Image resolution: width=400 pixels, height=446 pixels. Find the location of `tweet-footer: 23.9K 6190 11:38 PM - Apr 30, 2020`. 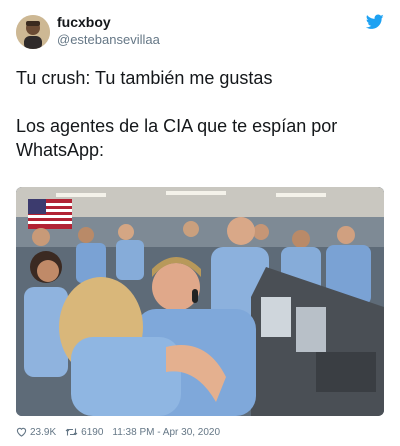

tweet-footer: 23.9K 6190 11:38 PM - Apr 30, 2020 is located at coordinates (118, 432).